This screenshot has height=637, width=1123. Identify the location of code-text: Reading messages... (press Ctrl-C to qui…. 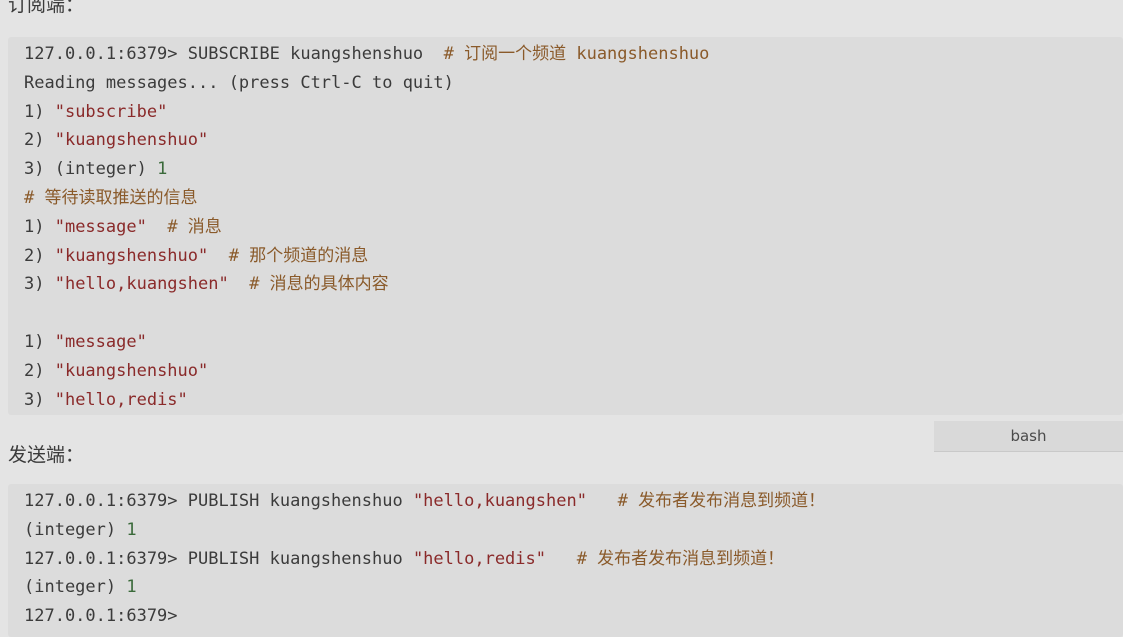
(239, 82).